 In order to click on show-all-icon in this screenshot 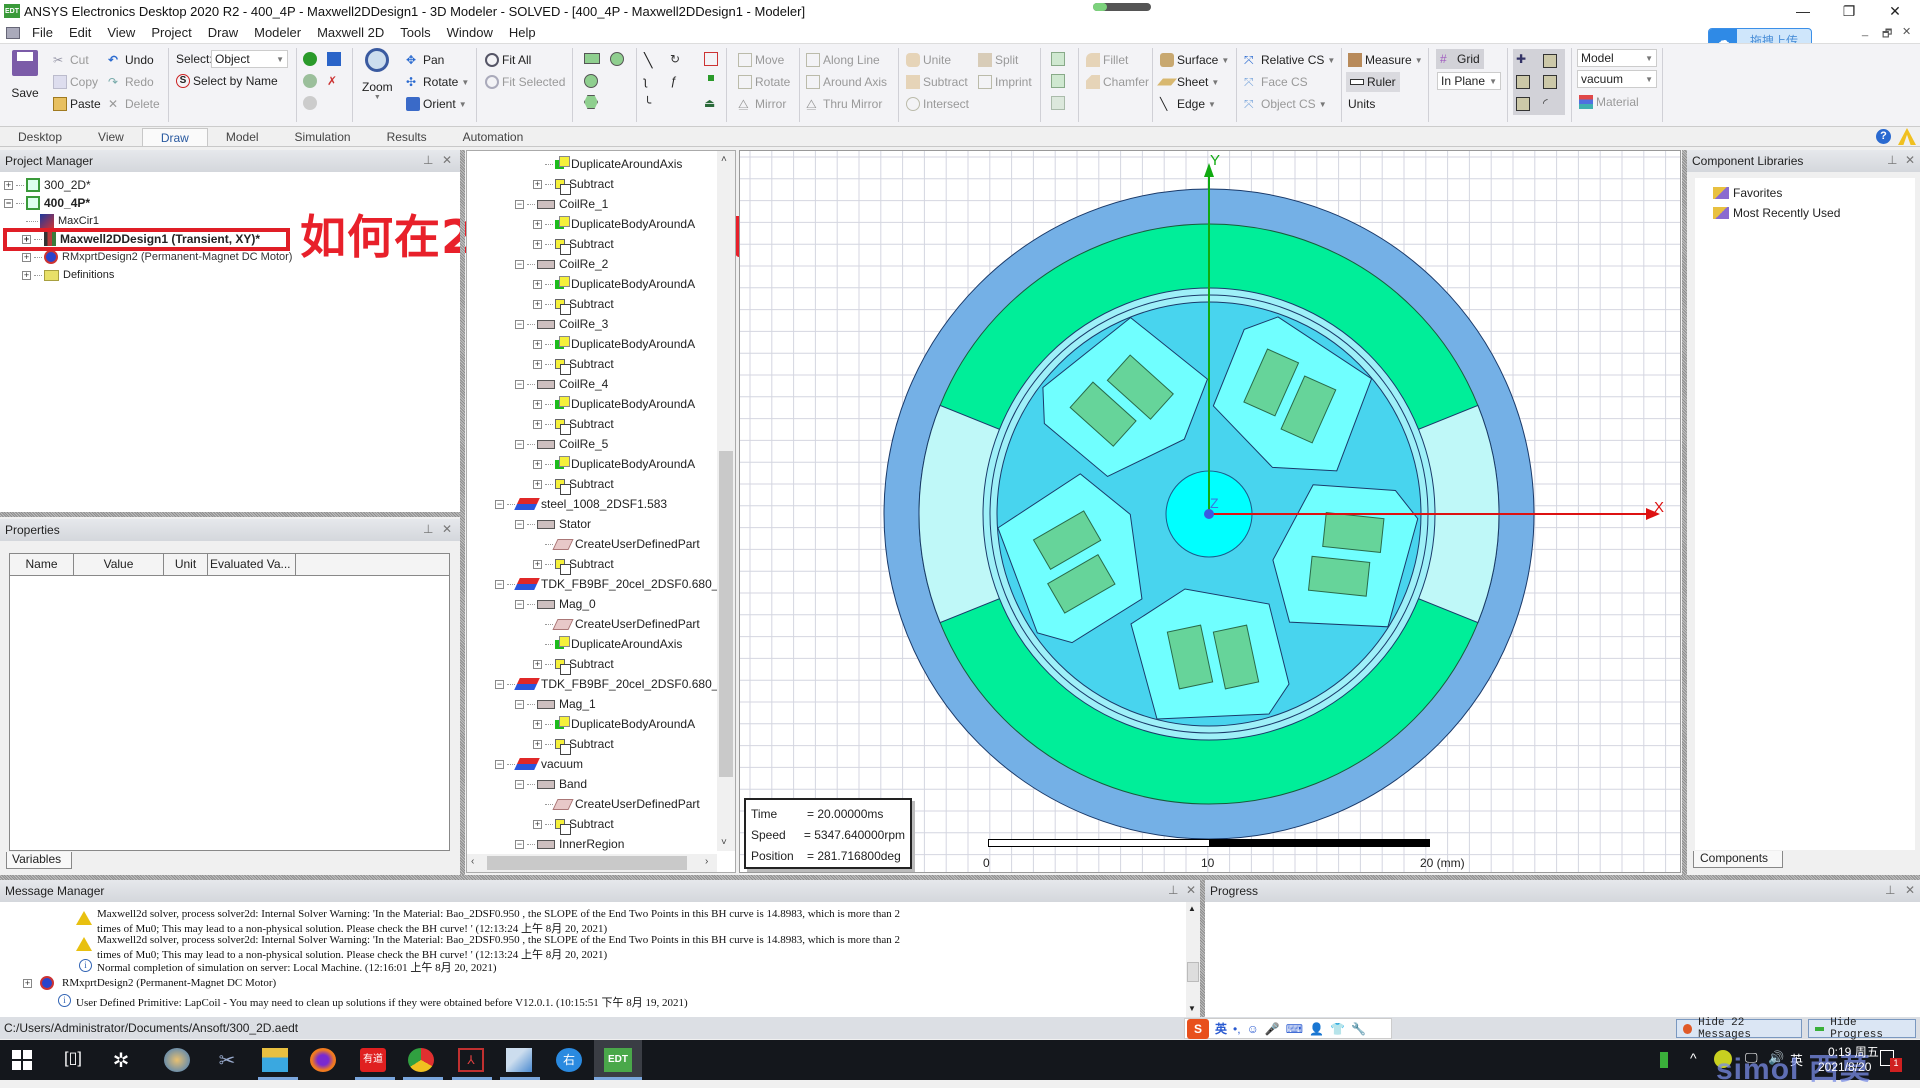, I will do `click(310, 59)`.